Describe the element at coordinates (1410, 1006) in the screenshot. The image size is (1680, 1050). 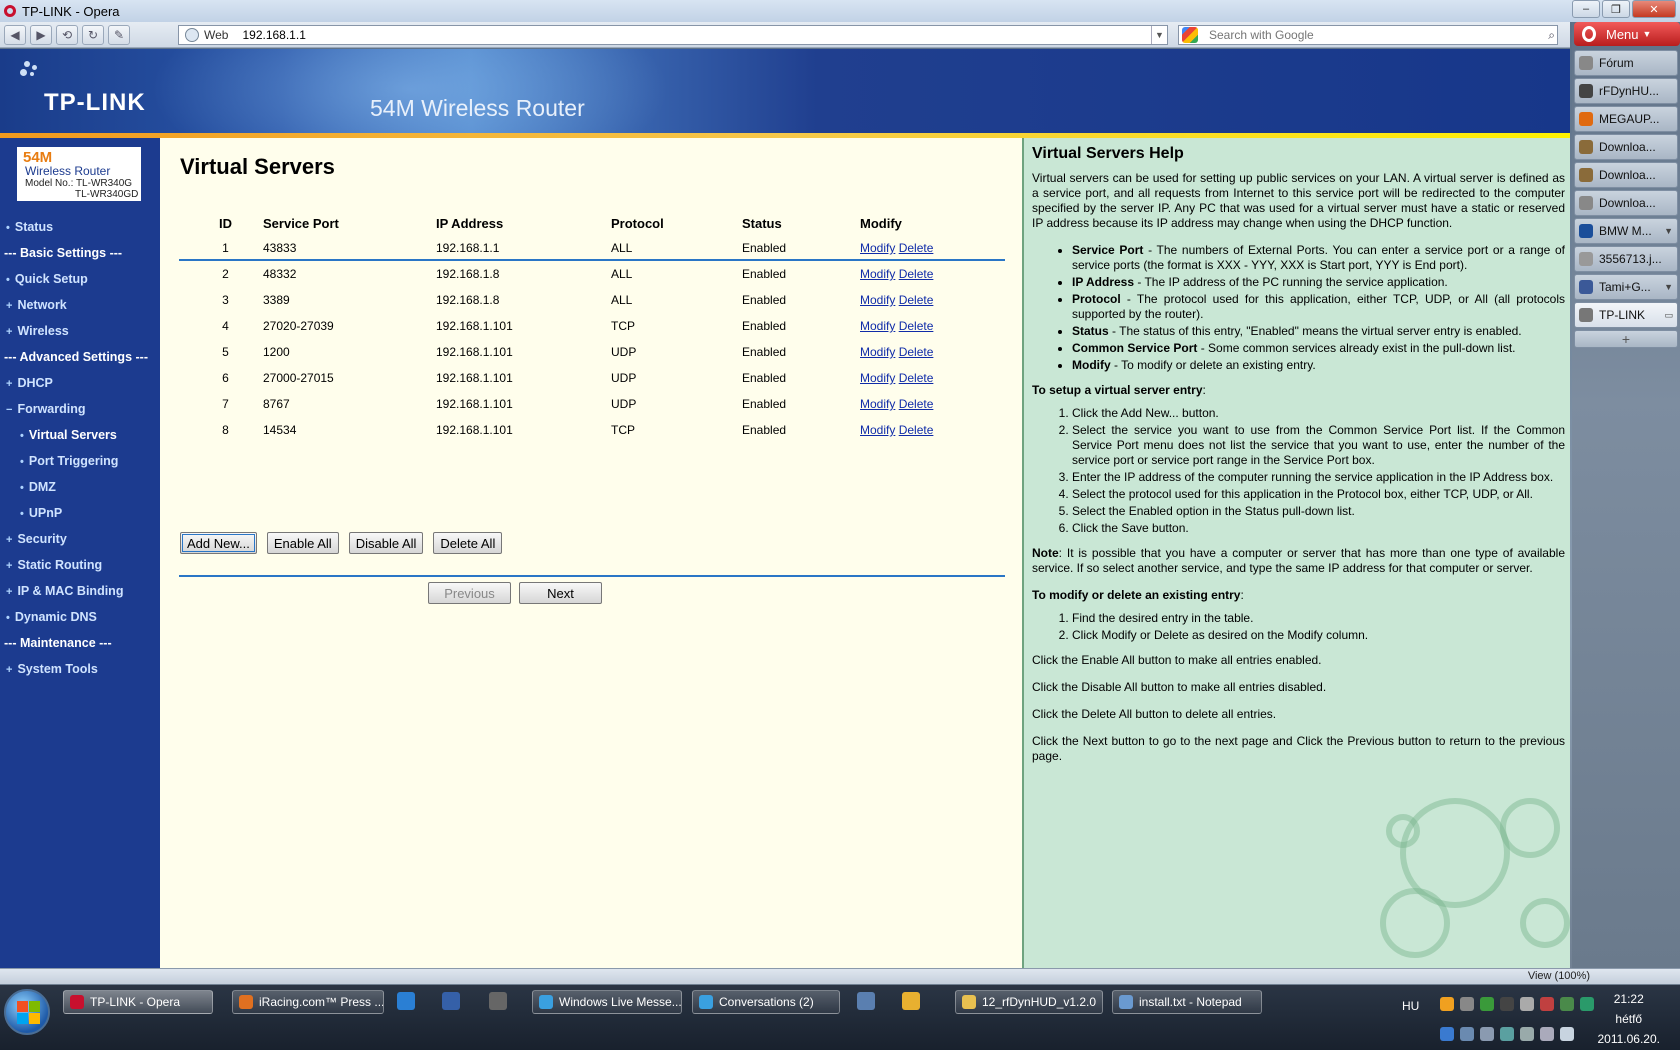
I see `language-indicator: HU` at that location.